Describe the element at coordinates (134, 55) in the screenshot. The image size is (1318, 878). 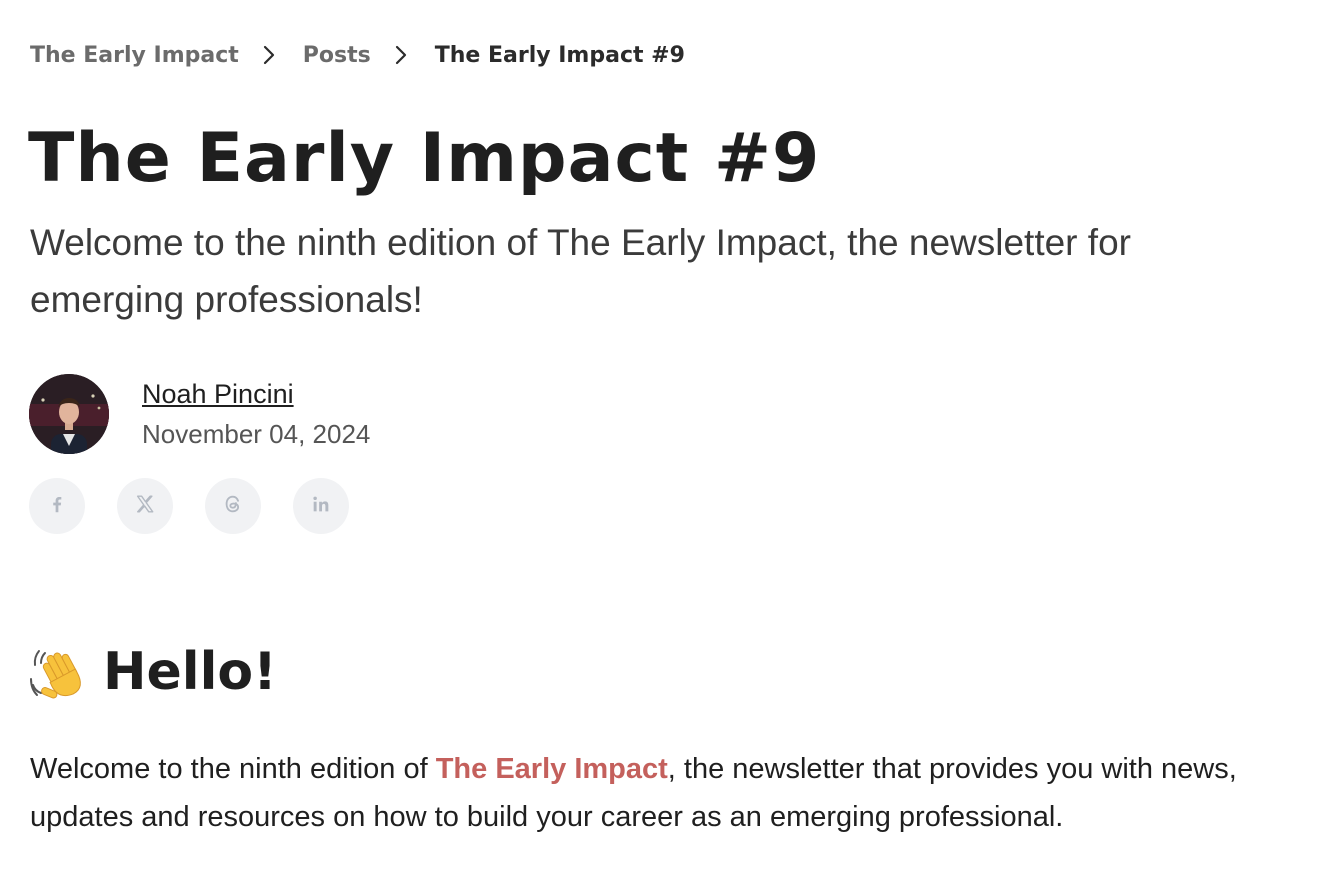
I see `breadcrumb-home-link: The Early Impact` at that location.